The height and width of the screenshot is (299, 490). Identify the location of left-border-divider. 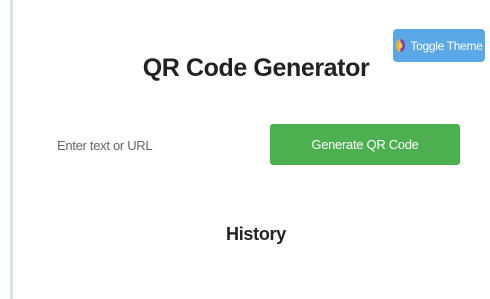
(11, 149).